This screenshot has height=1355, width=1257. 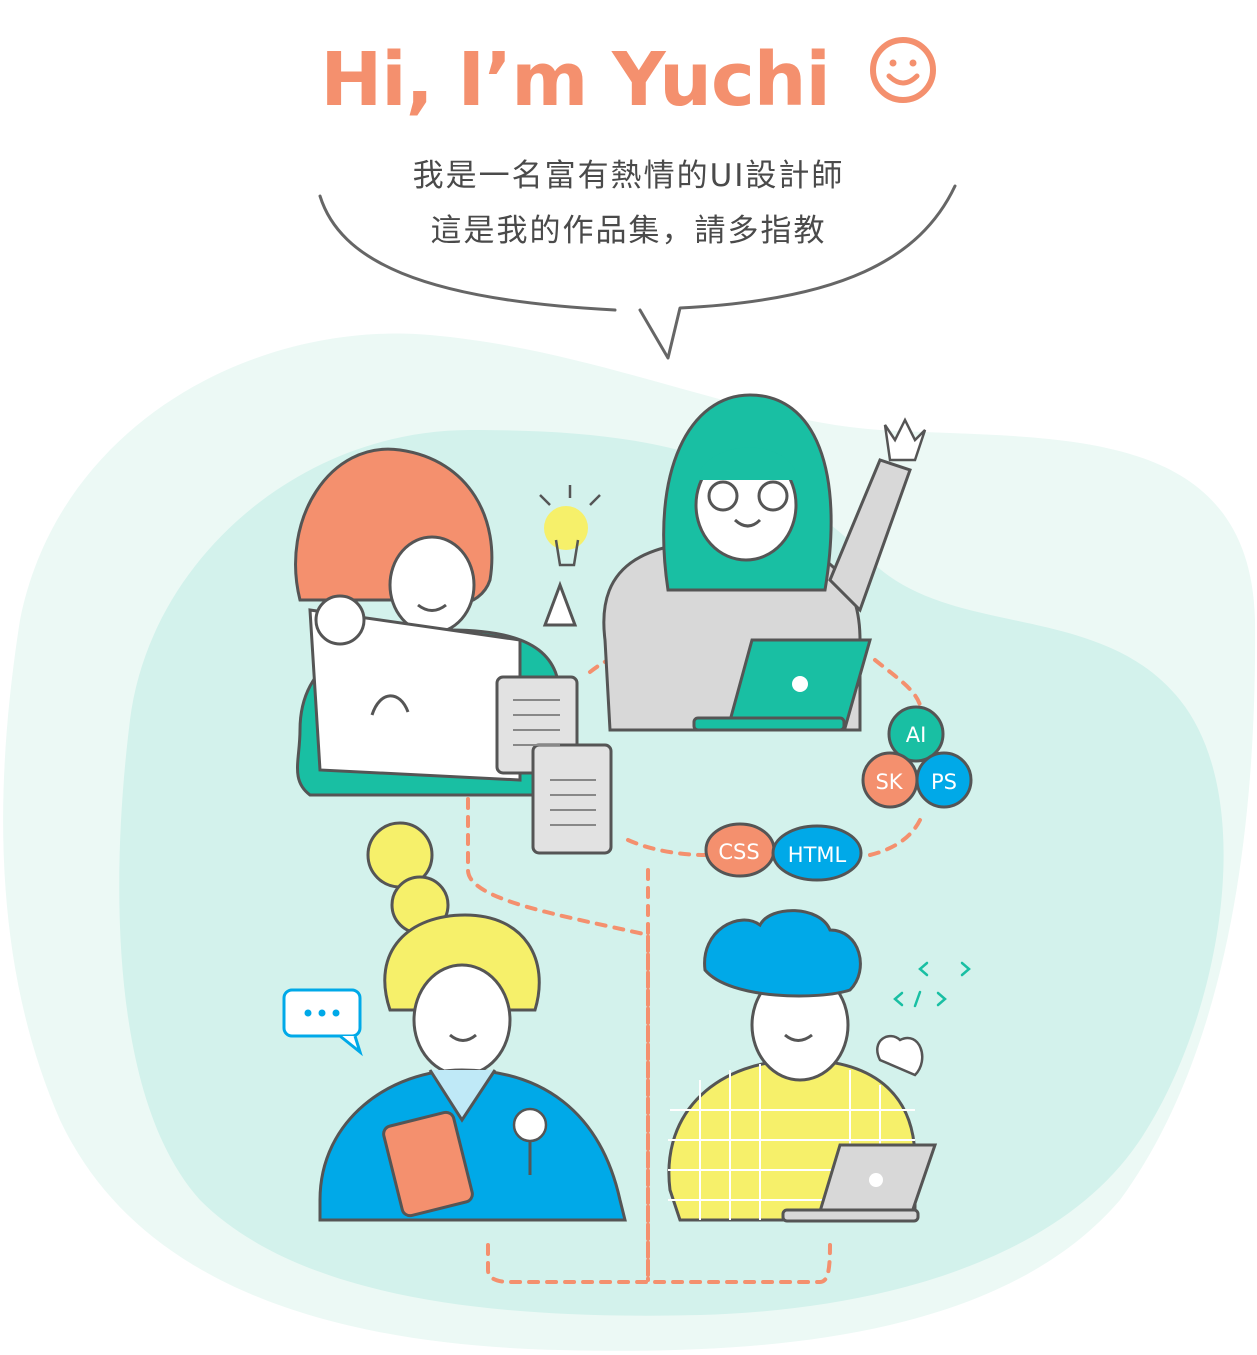 What do you see at coordinates (637, 272) in the screenshot?
I see `speech-bubble-outline` at bounding box center [637, 272].